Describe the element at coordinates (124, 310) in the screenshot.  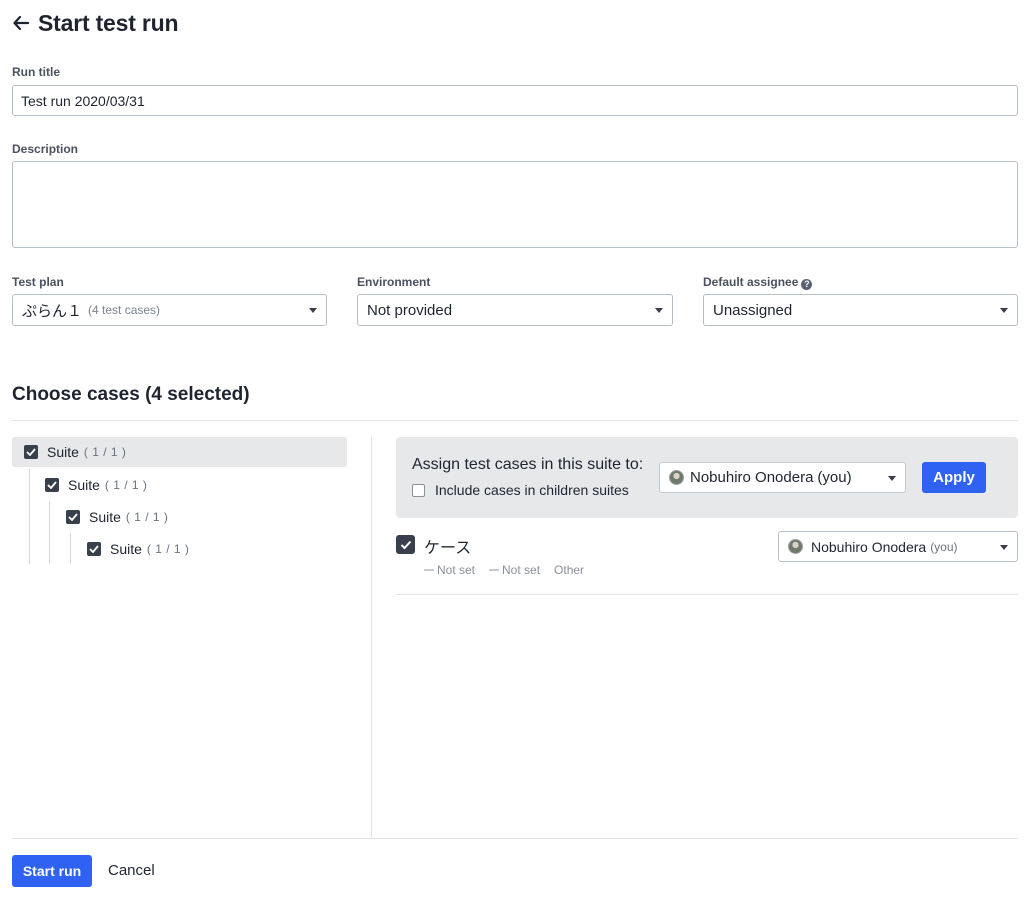
I see `test-plan-count: (4 test cases)` at that location.